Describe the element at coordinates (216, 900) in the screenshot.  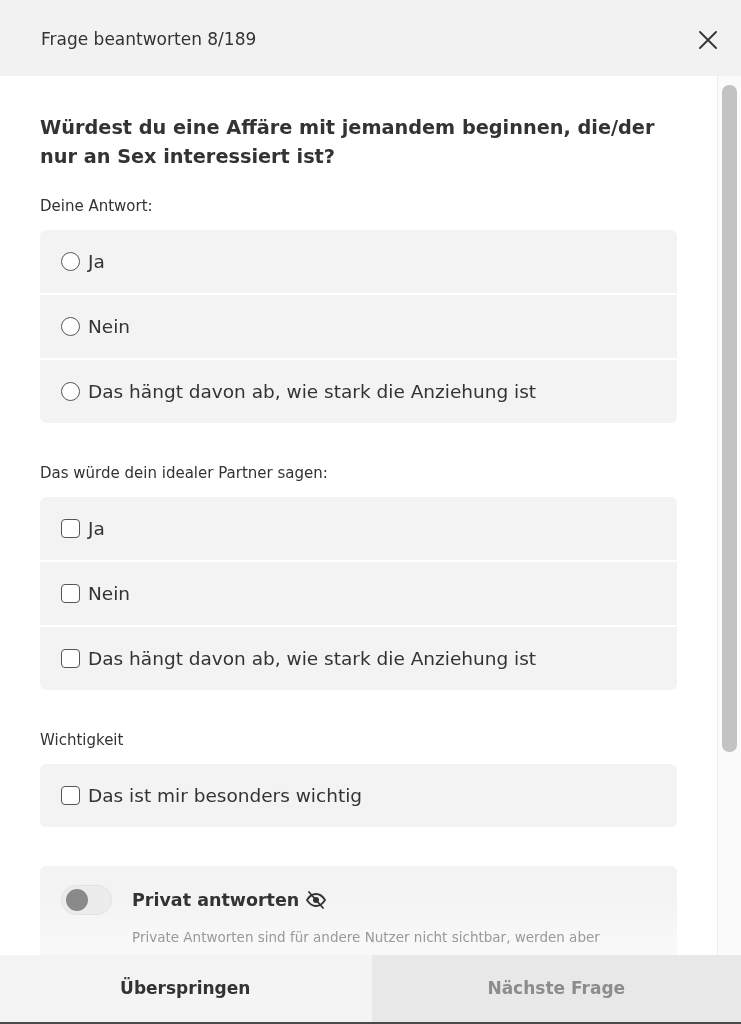
I see `private-answer-label: Privat antworten` at that location.